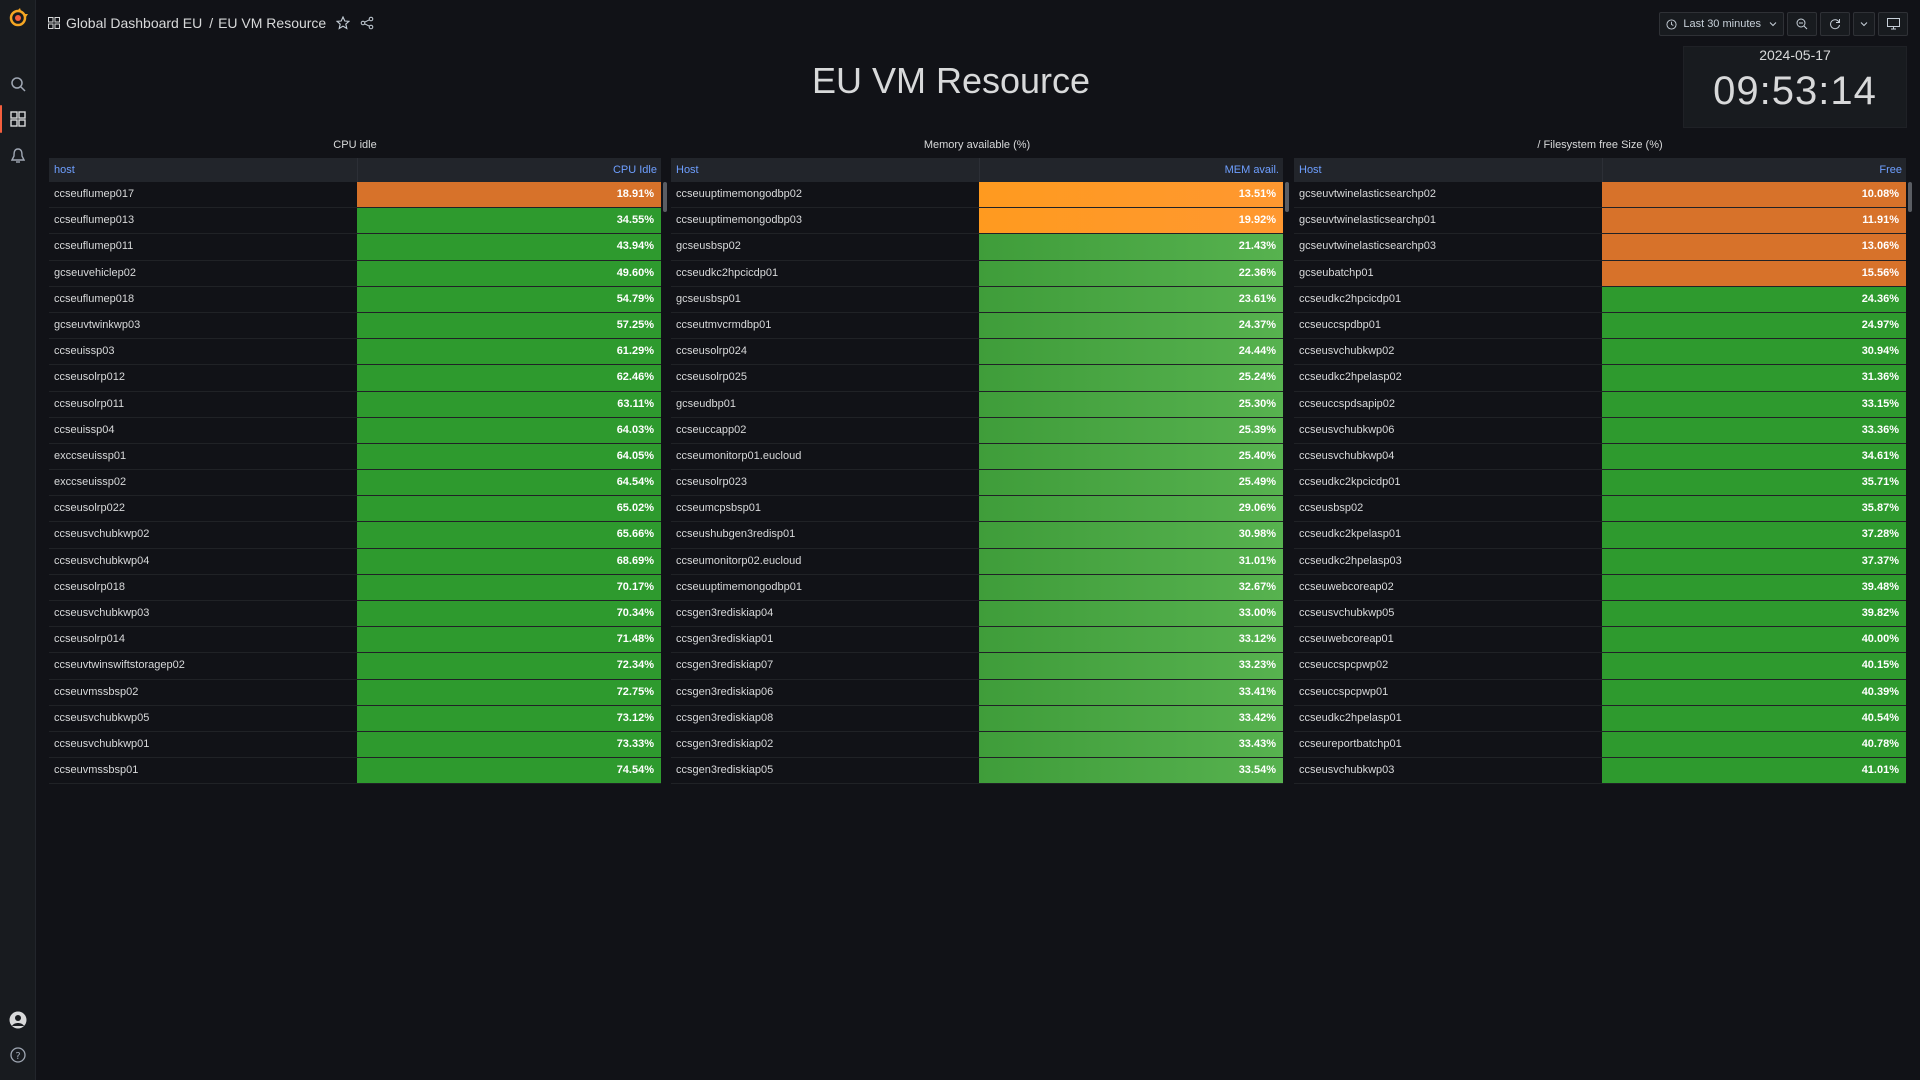  I want to click on search-icon, so click(18, 84).